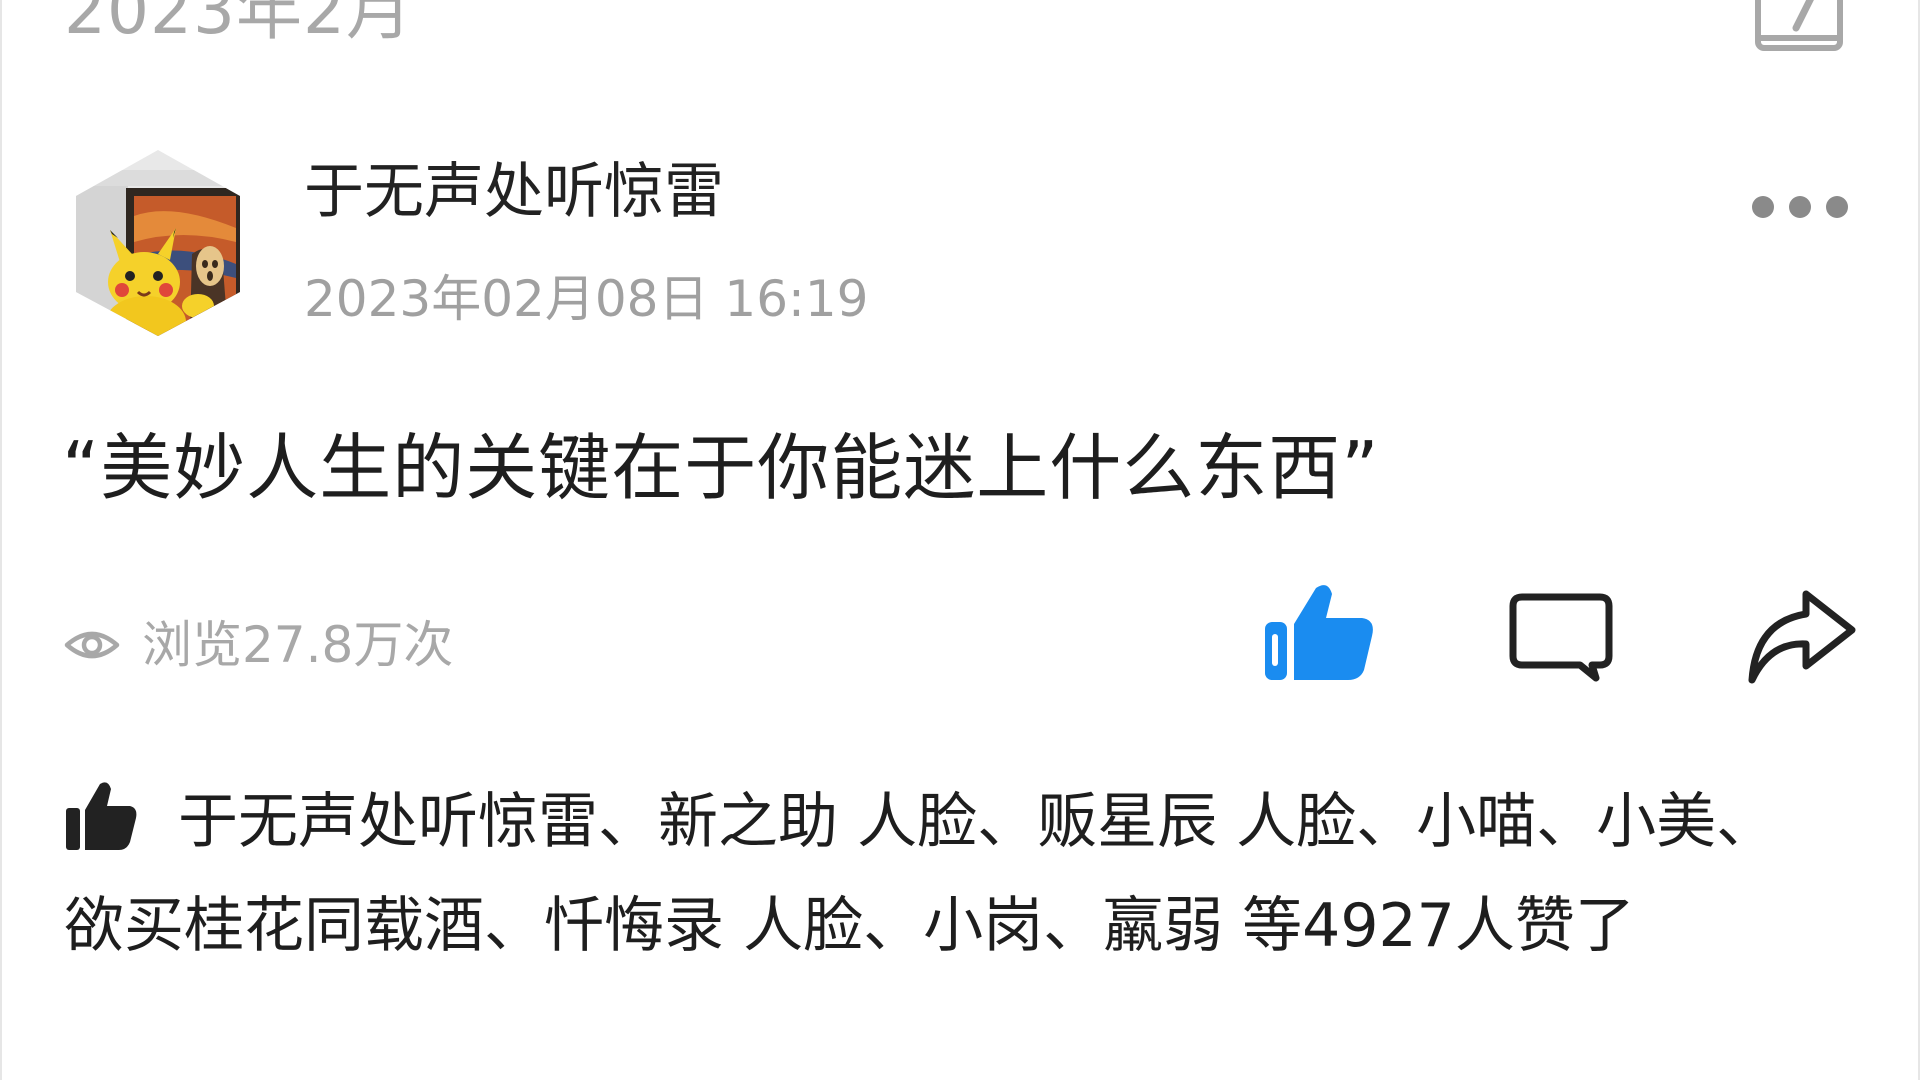  I want to click on comment-bubble-icon, so click(1561, 637).